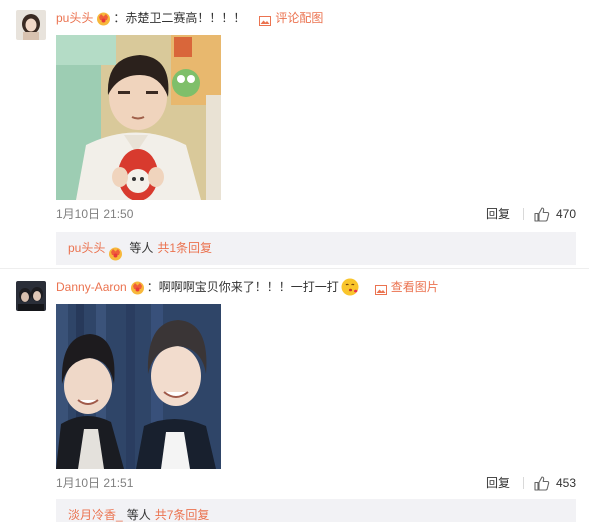  What do you see at coordinates (316, 248) in the screenshot?
I see `sub-reply-box: pu头头 等人 共1条回复` at bounding box center [316, 248].